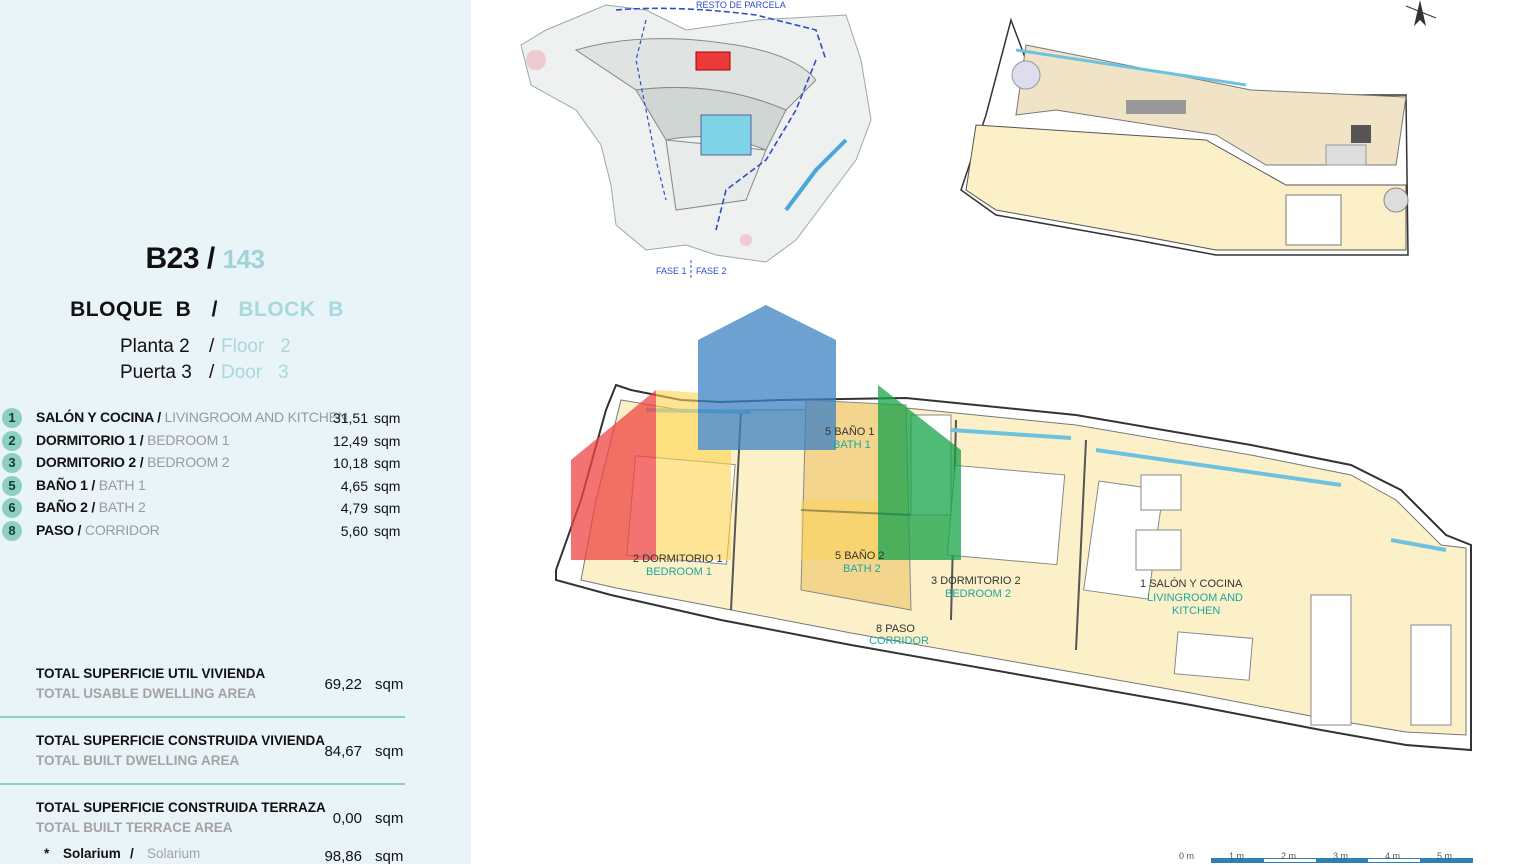  What do you see at coordinates (741, 5) in the screenshot?
I see `site-top-label: RESTO DE PARCELA` at bounding box center [741, 5].